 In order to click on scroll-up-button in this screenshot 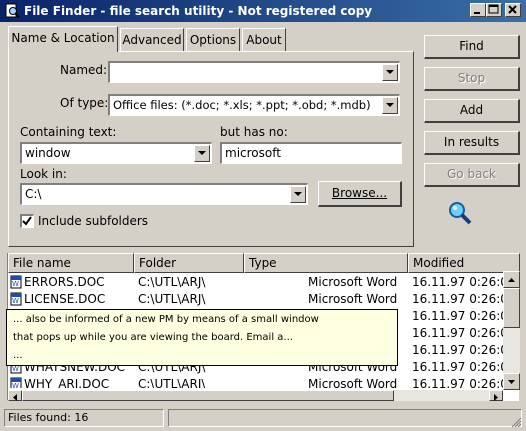, I will do `click(511, 279)`.